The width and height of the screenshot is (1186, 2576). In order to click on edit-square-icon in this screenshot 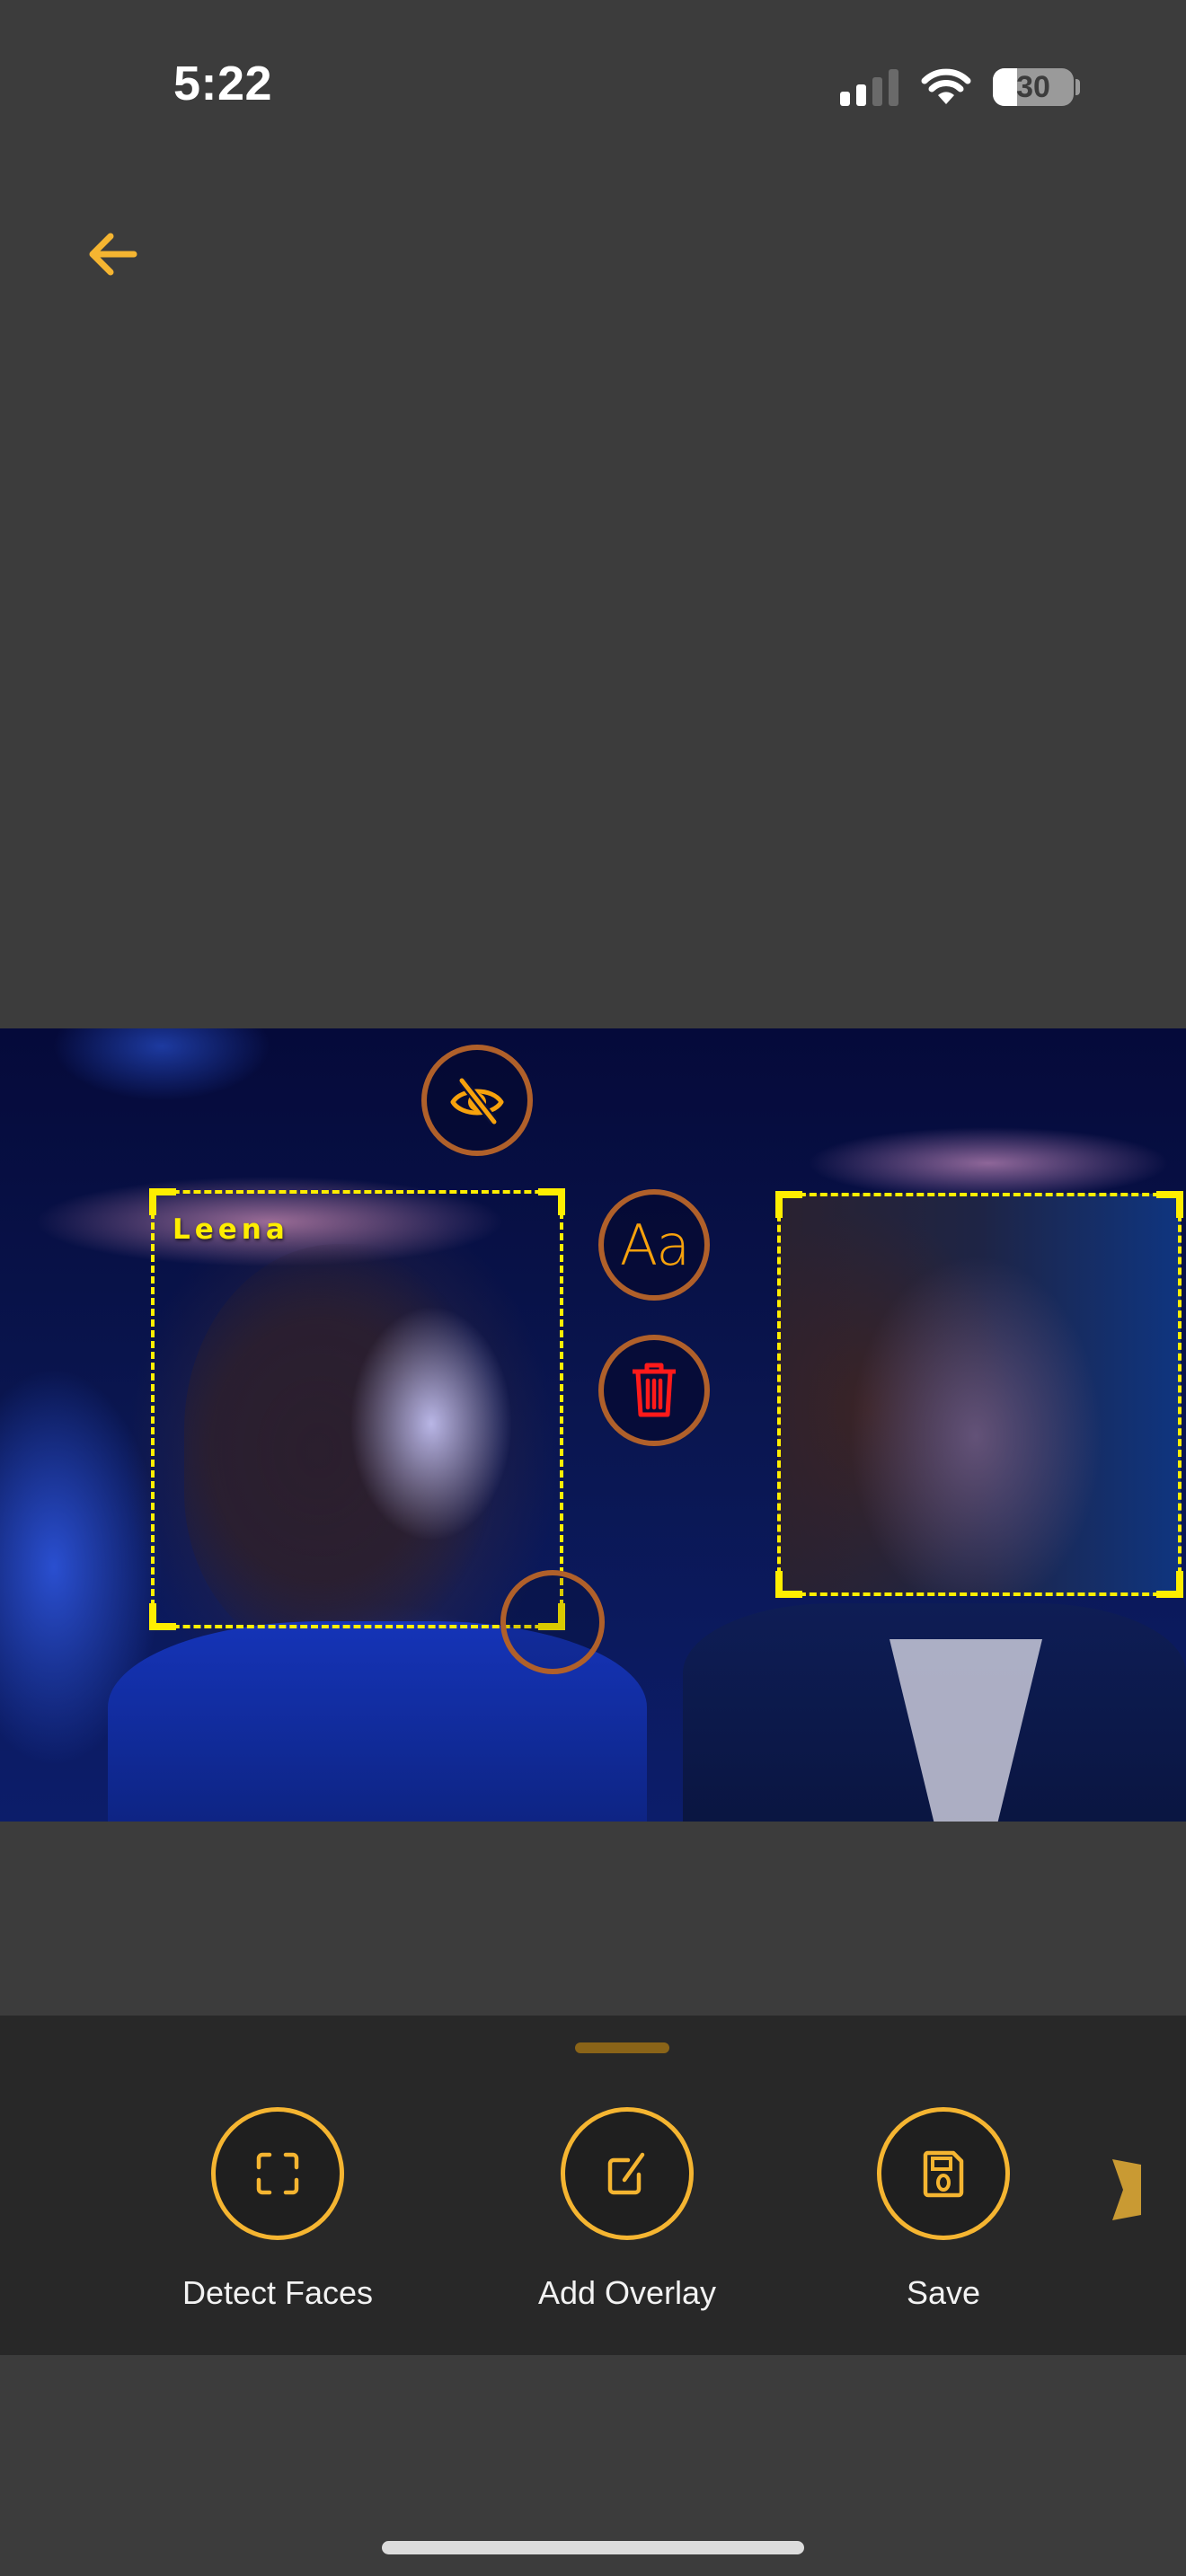, I will do `click(626, 2173)`.